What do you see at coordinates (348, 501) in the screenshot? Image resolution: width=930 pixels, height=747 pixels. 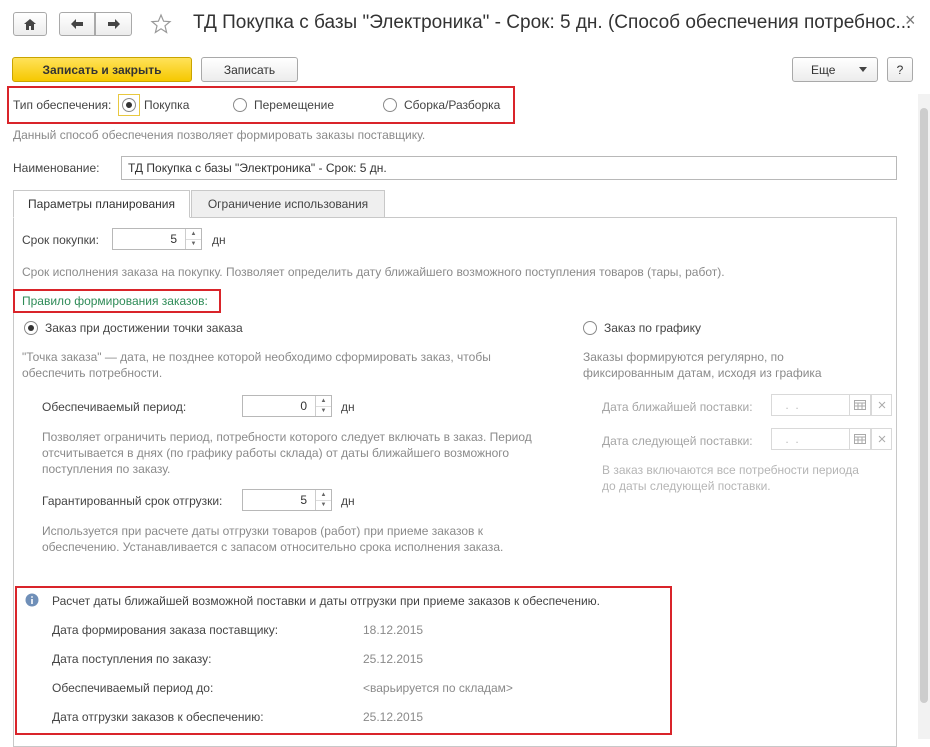 I see `guaranteed-unit: дн` at bounding box center [348, 501].